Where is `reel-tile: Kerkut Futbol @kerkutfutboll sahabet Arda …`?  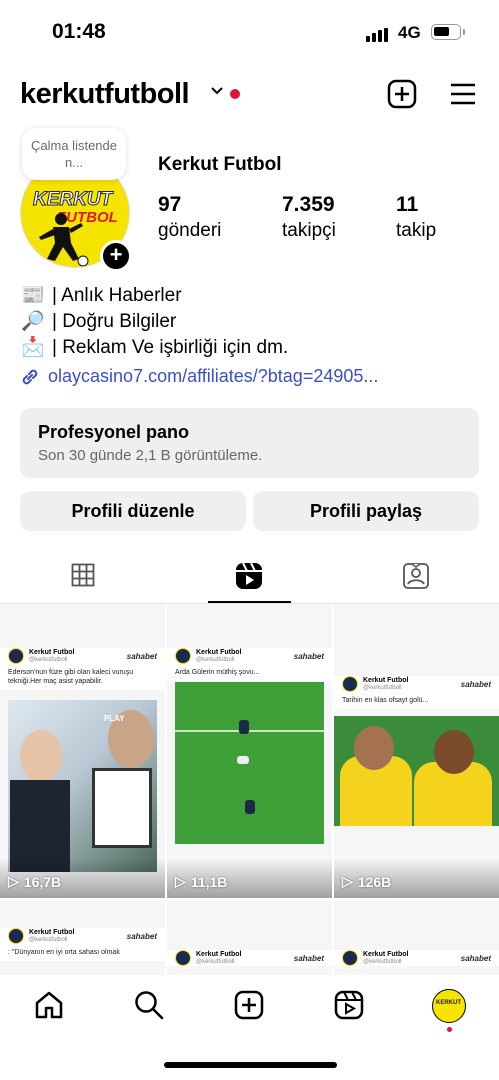 reel-tile: Kerkut Futbol @kerkutfutboll sahabet Arda … is located at coordinates (249, 751).